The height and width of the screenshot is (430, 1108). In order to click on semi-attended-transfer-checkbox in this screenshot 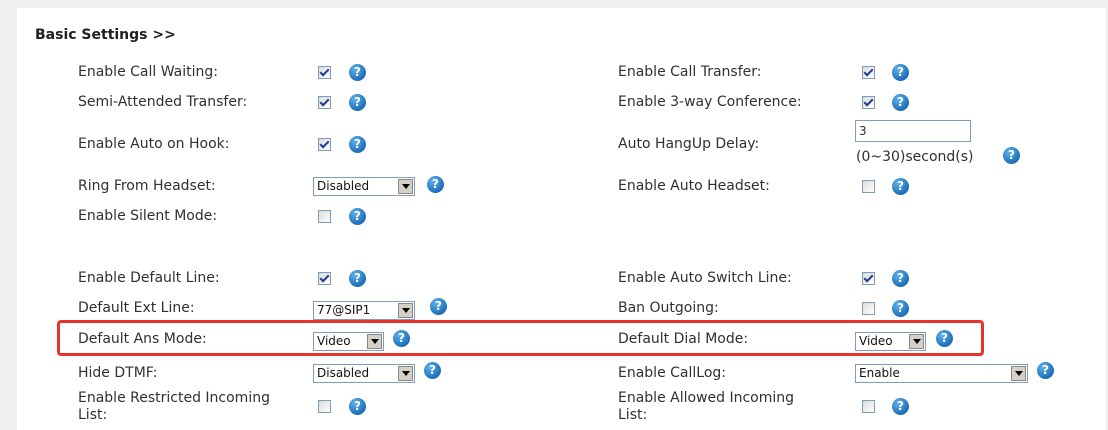, I will do `click(324, 102)`.